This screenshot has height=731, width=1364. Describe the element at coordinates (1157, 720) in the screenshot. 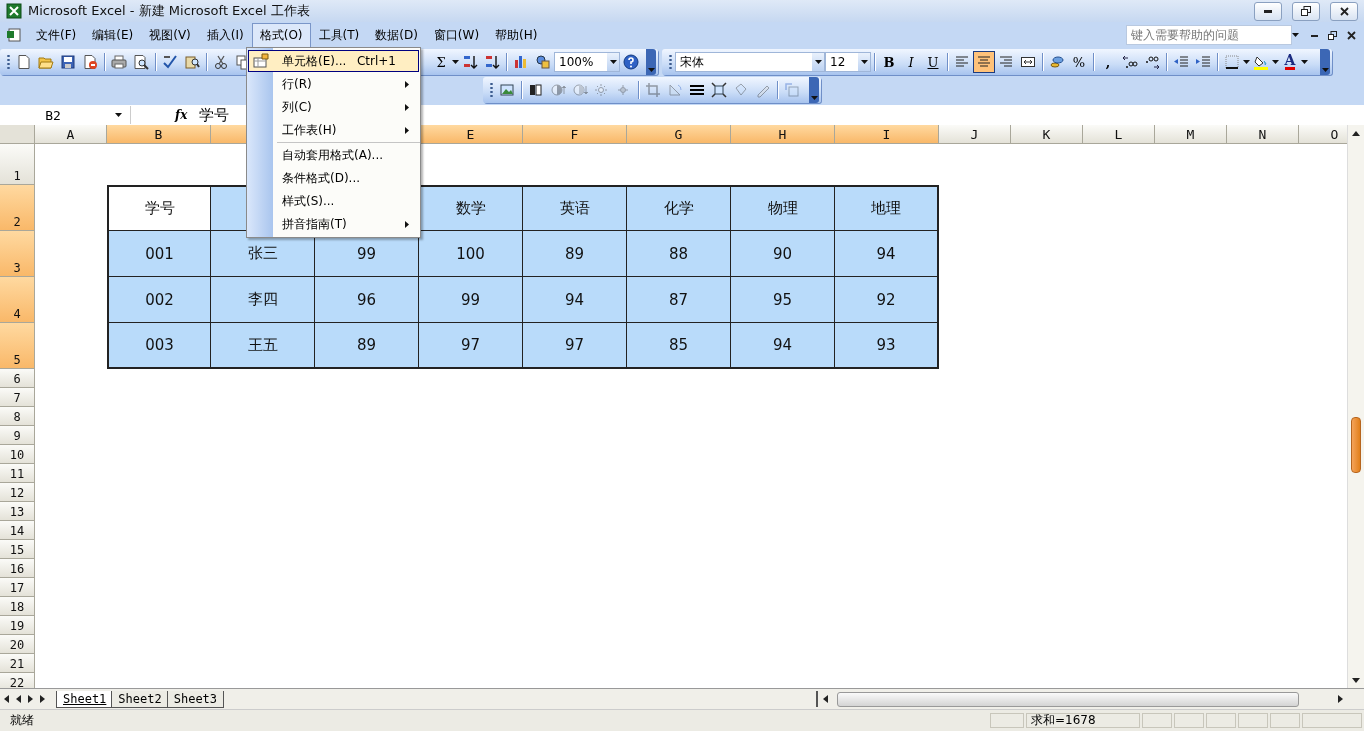

I see `status-panel` at that location.